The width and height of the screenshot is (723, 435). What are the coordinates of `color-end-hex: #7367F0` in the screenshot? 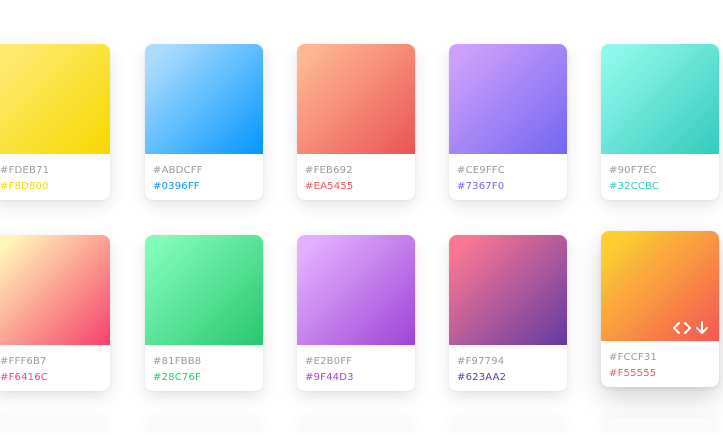 It's located at (480, 187).